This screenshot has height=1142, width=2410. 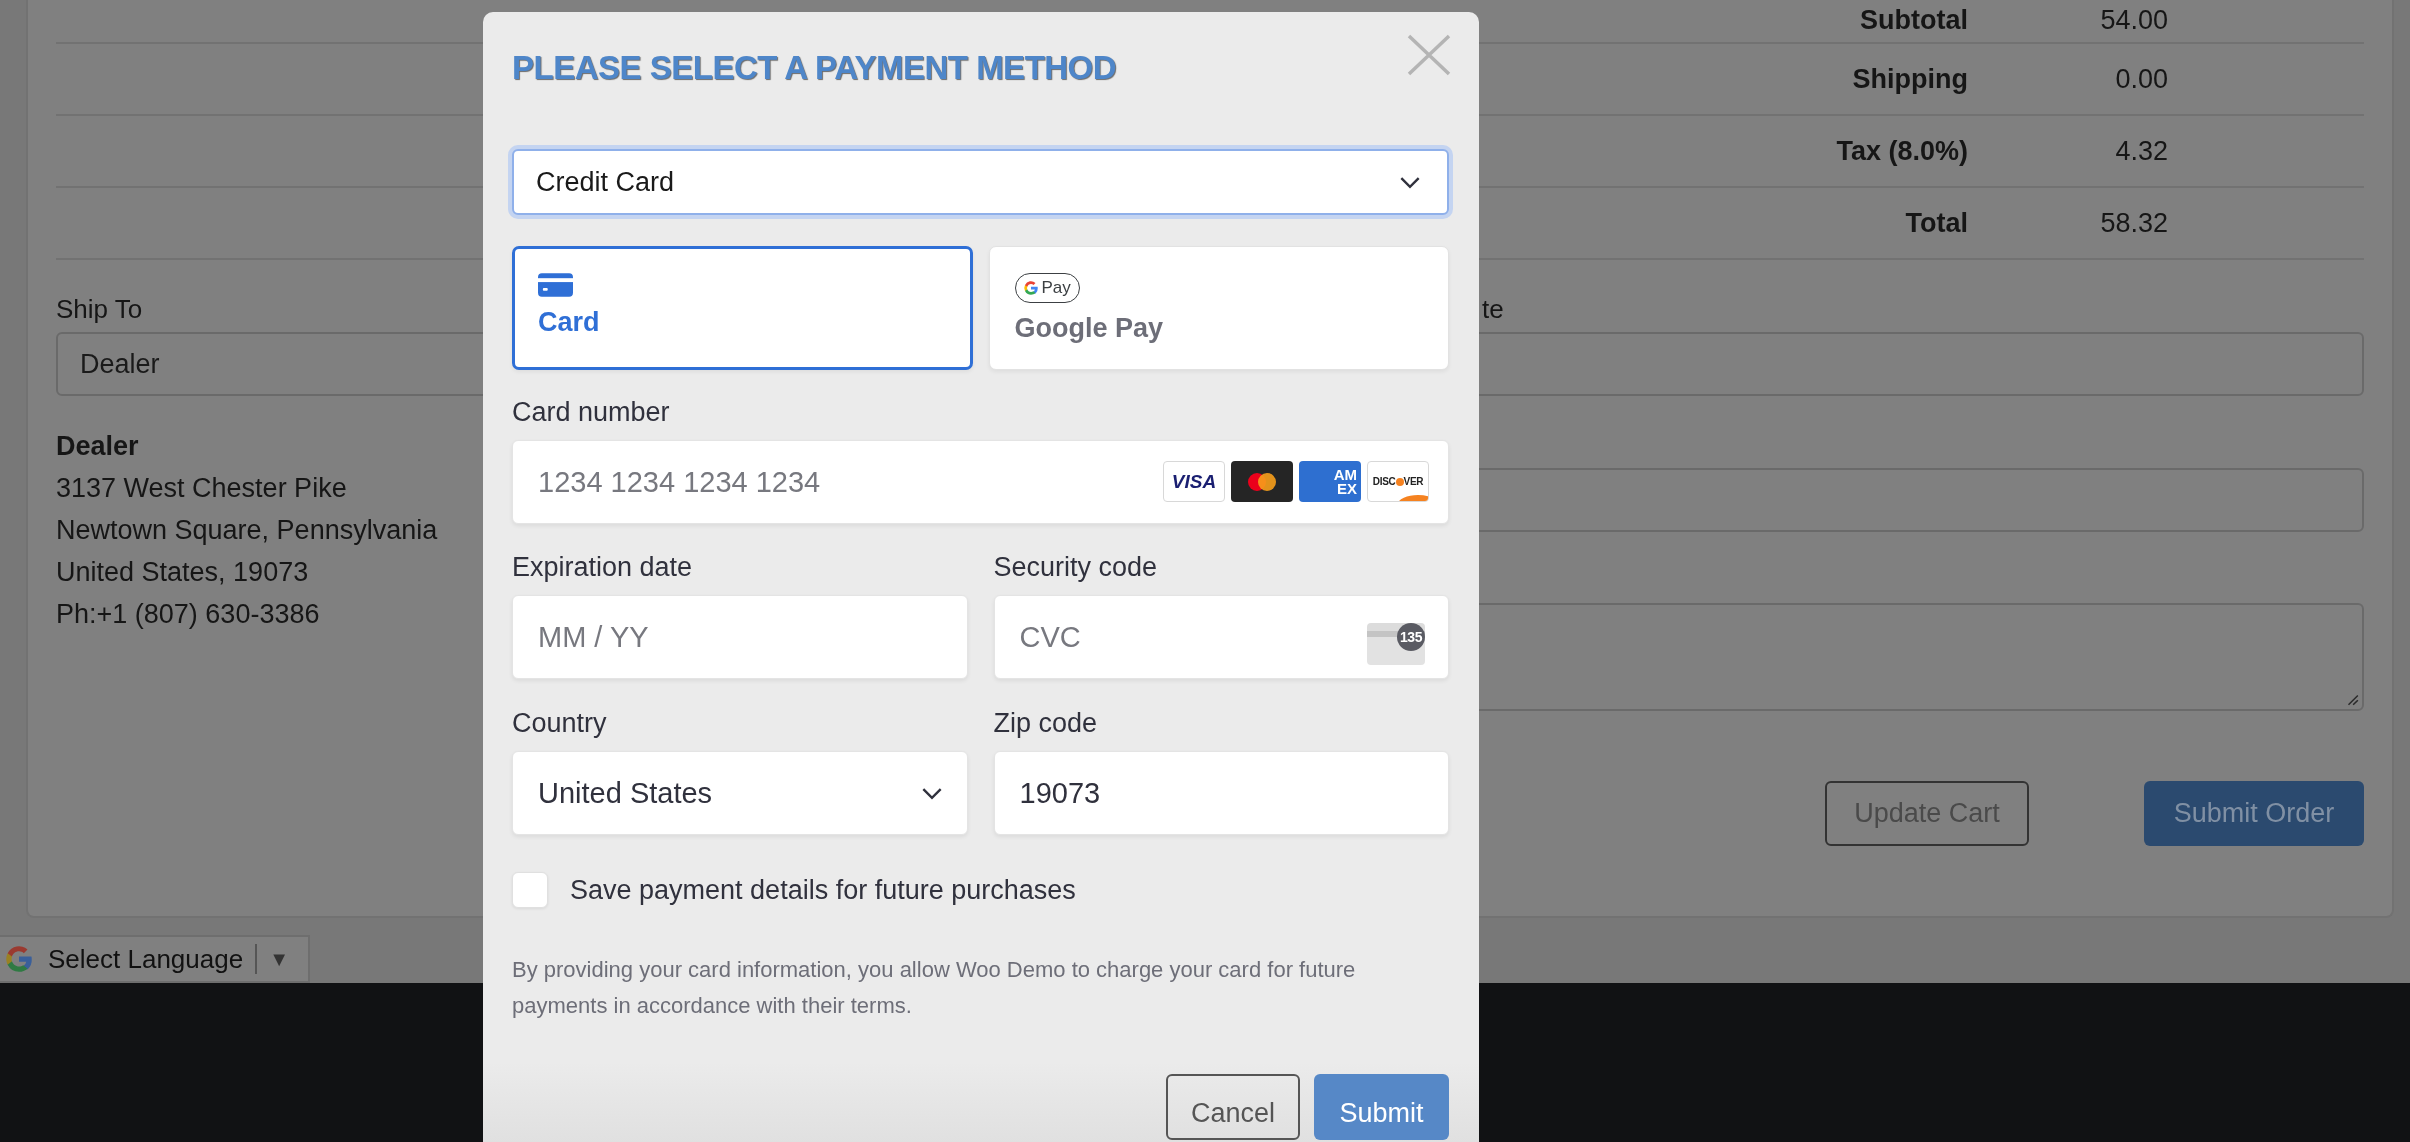 What do you see at coordinates (2134, 223) in the screenshot?
I see `summary-value: 58.32` at bounding box center [2134, 223].